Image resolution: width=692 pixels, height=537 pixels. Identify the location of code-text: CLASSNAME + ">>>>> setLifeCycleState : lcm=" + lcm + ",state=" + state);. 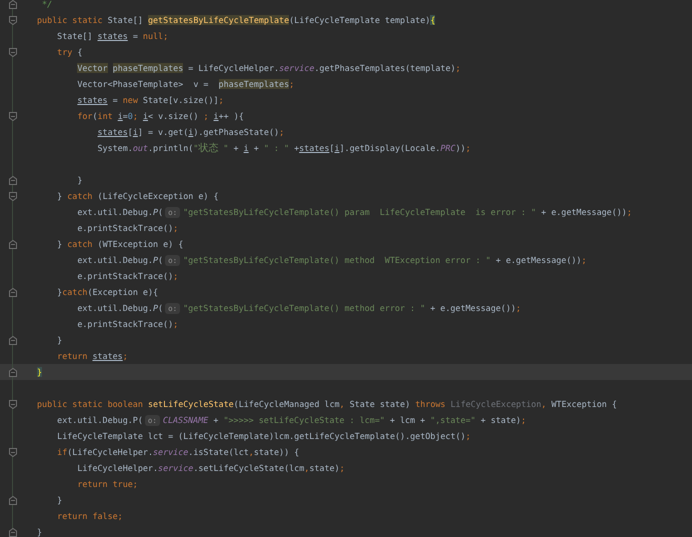
(344, 420).